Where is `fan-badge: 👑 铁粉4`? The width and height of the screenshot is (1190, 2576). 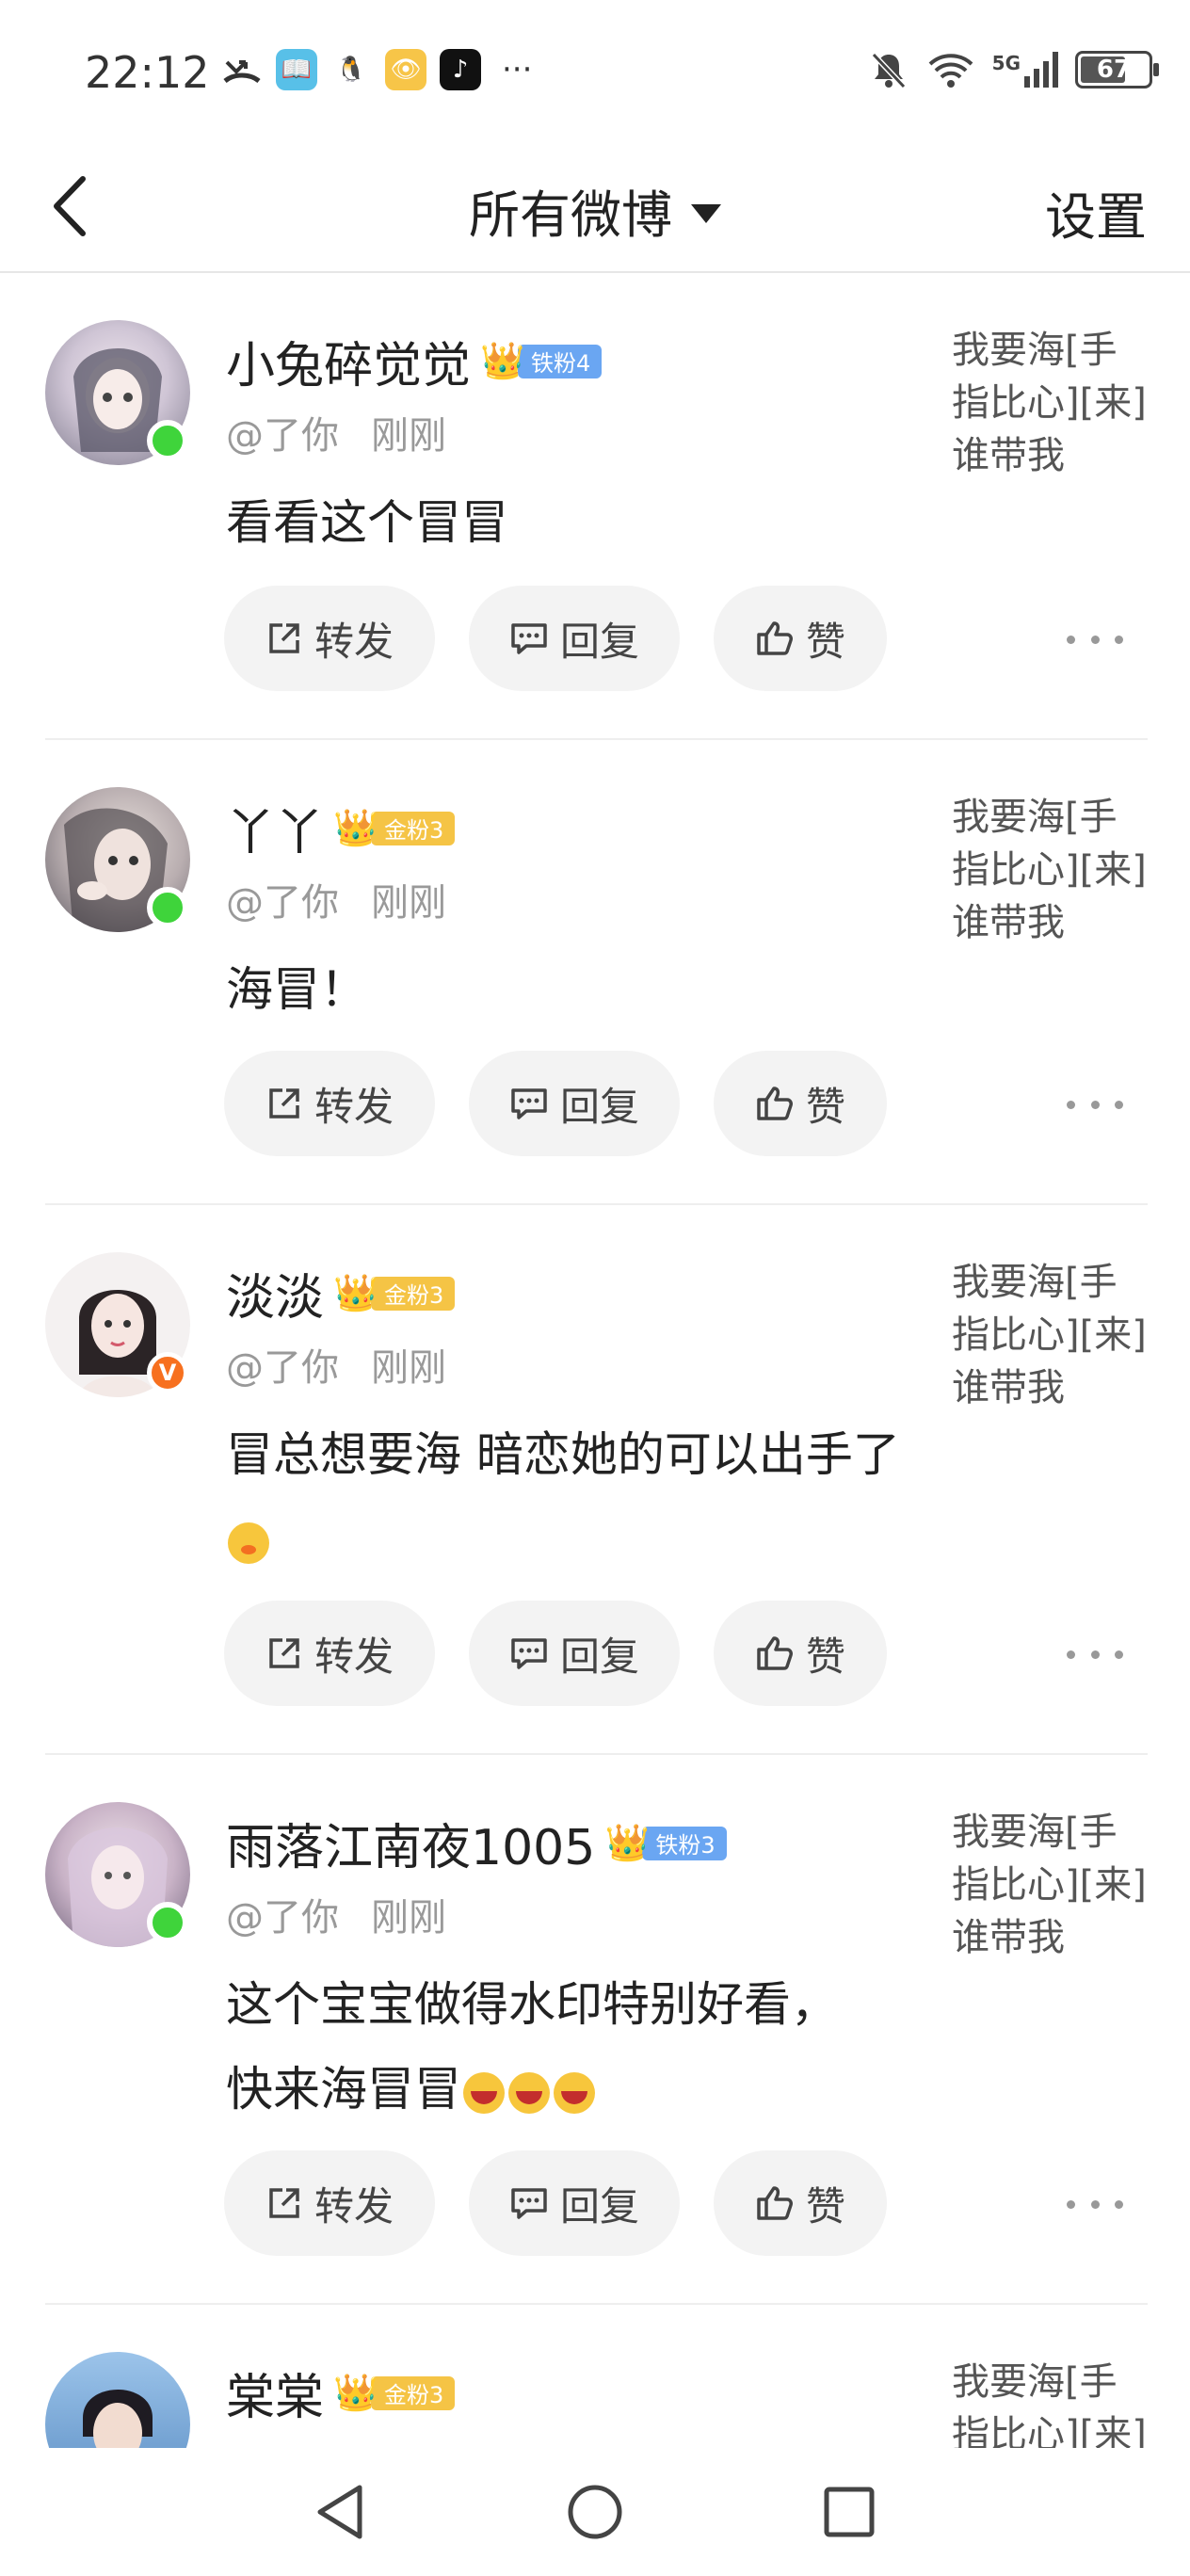 fan-badge: 👑 铁粉4 is located at coordinates (541, 360).